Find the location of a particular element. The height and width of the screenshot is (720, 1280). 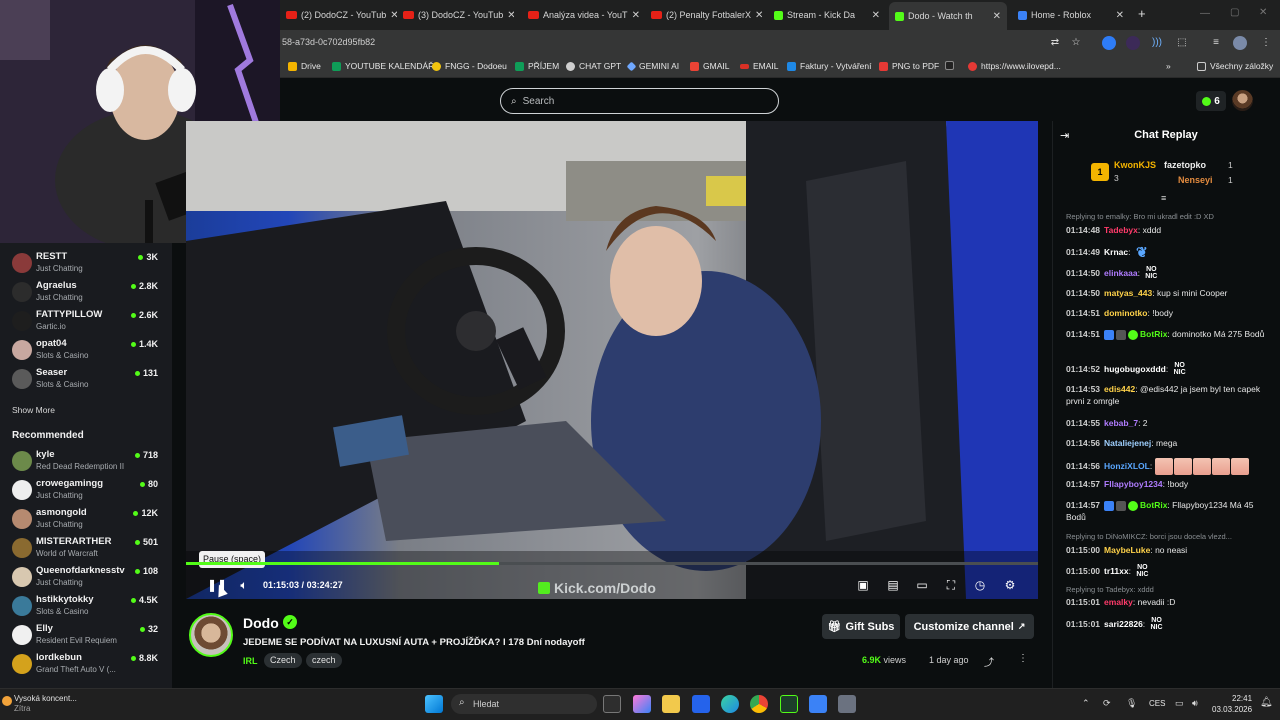

network-icon: ▭ is located at coordinates (1179, 703).